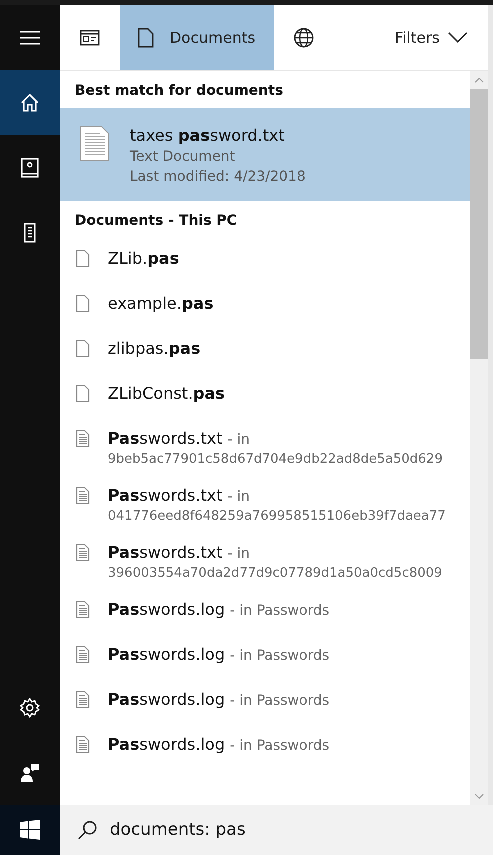 The image size is (493, 855). I want to click on document-result: Passwords.txt - in 396003554a70da2d77d9c07789d1a50a0cd5c8009, so click(265, 560).